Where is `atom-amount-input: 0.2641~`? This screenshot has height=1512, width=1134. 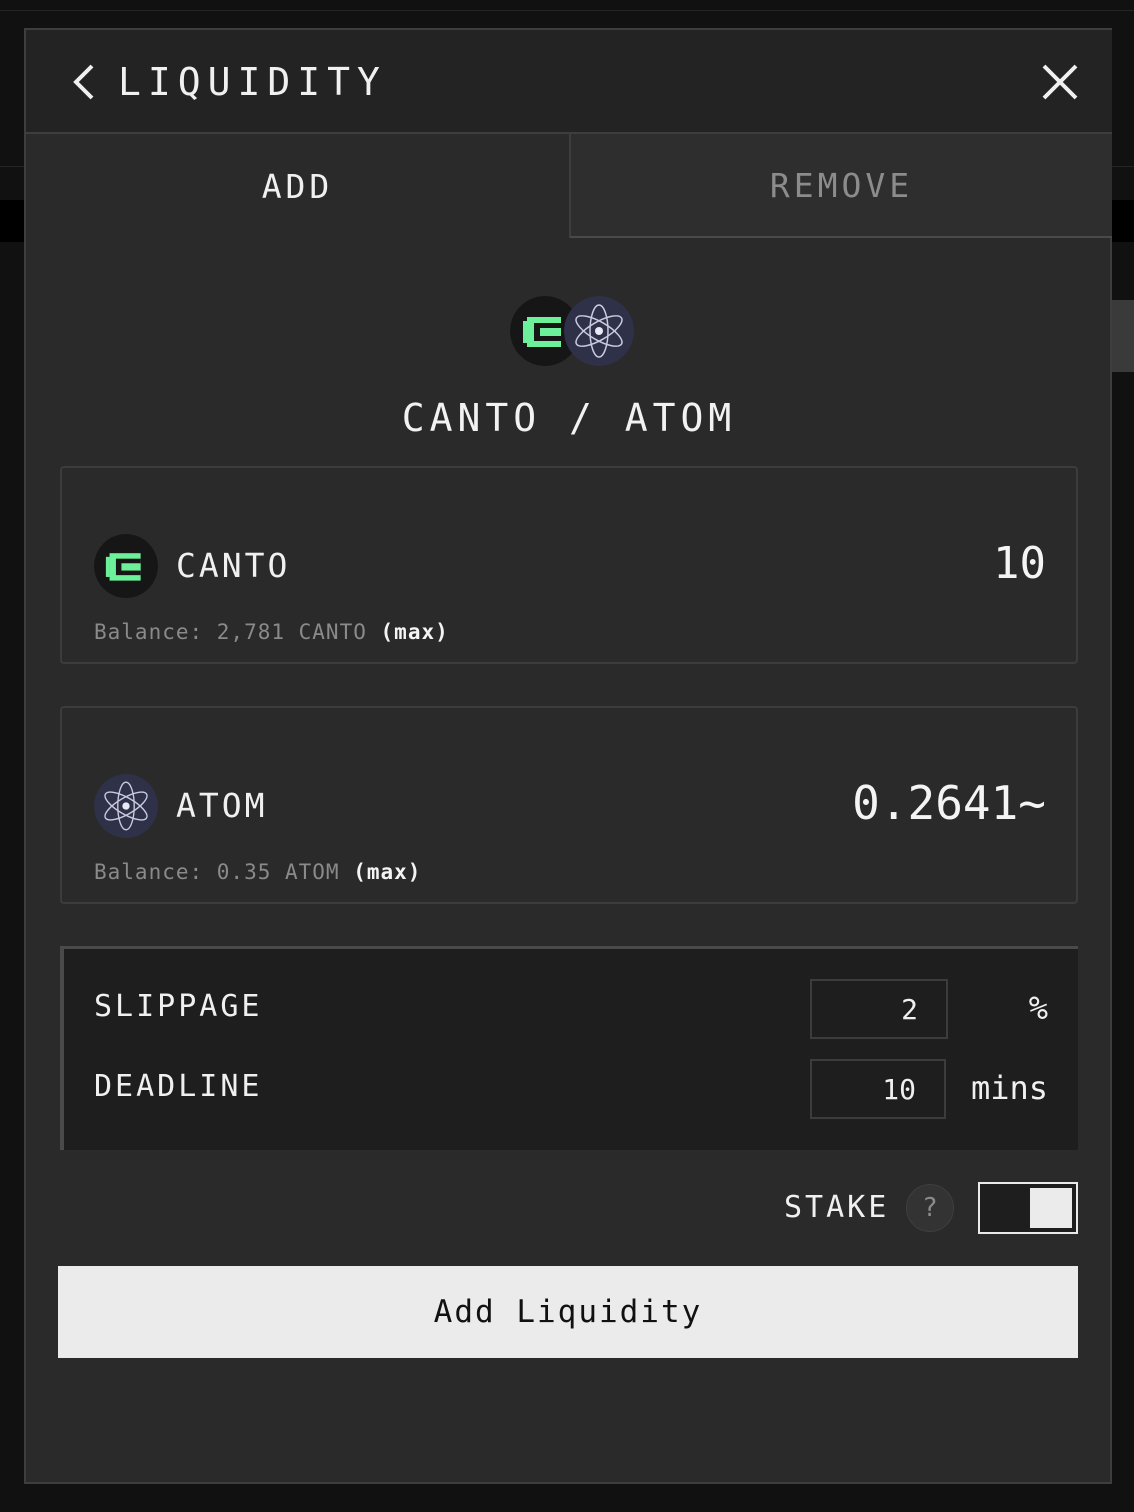 atom-amount-input: 0.2641~ is located at coordinates (949, 803).